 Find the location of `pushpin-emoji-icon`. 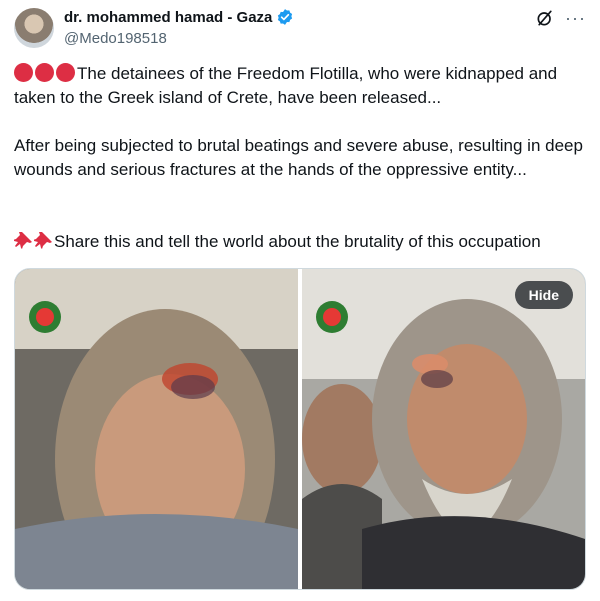

pushpin-emoji-icon is located at coordinates (34, 241).